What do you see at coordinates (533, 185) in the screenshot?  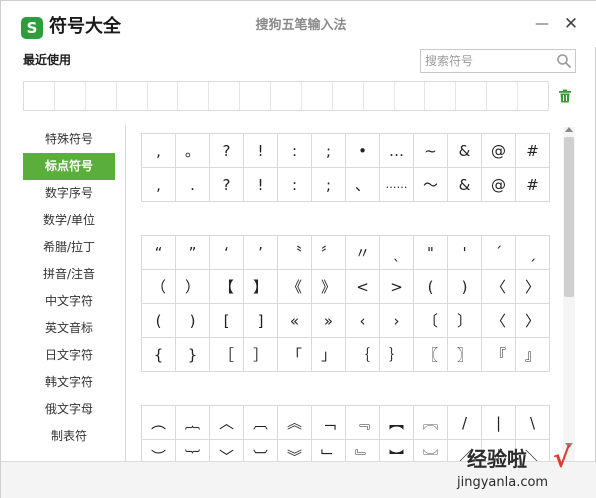 I see `symbol-cell: #` at bounding box center [533, 185].